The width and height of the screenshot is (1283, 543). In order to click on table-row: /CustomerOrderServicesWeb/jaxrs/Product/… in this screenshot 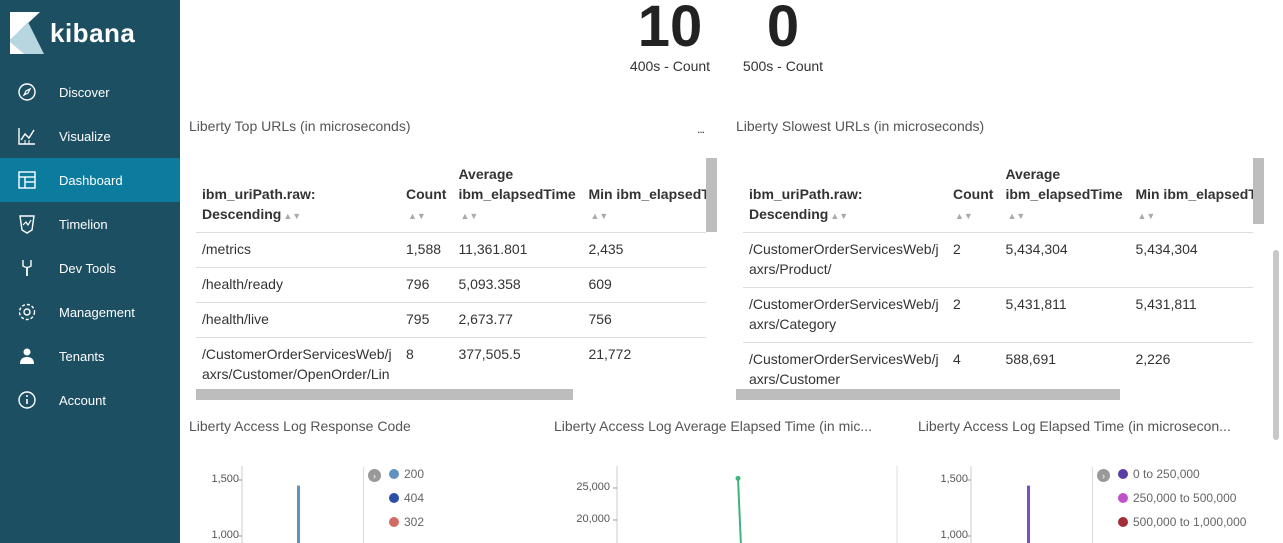, I will do `click(998, 260)`.